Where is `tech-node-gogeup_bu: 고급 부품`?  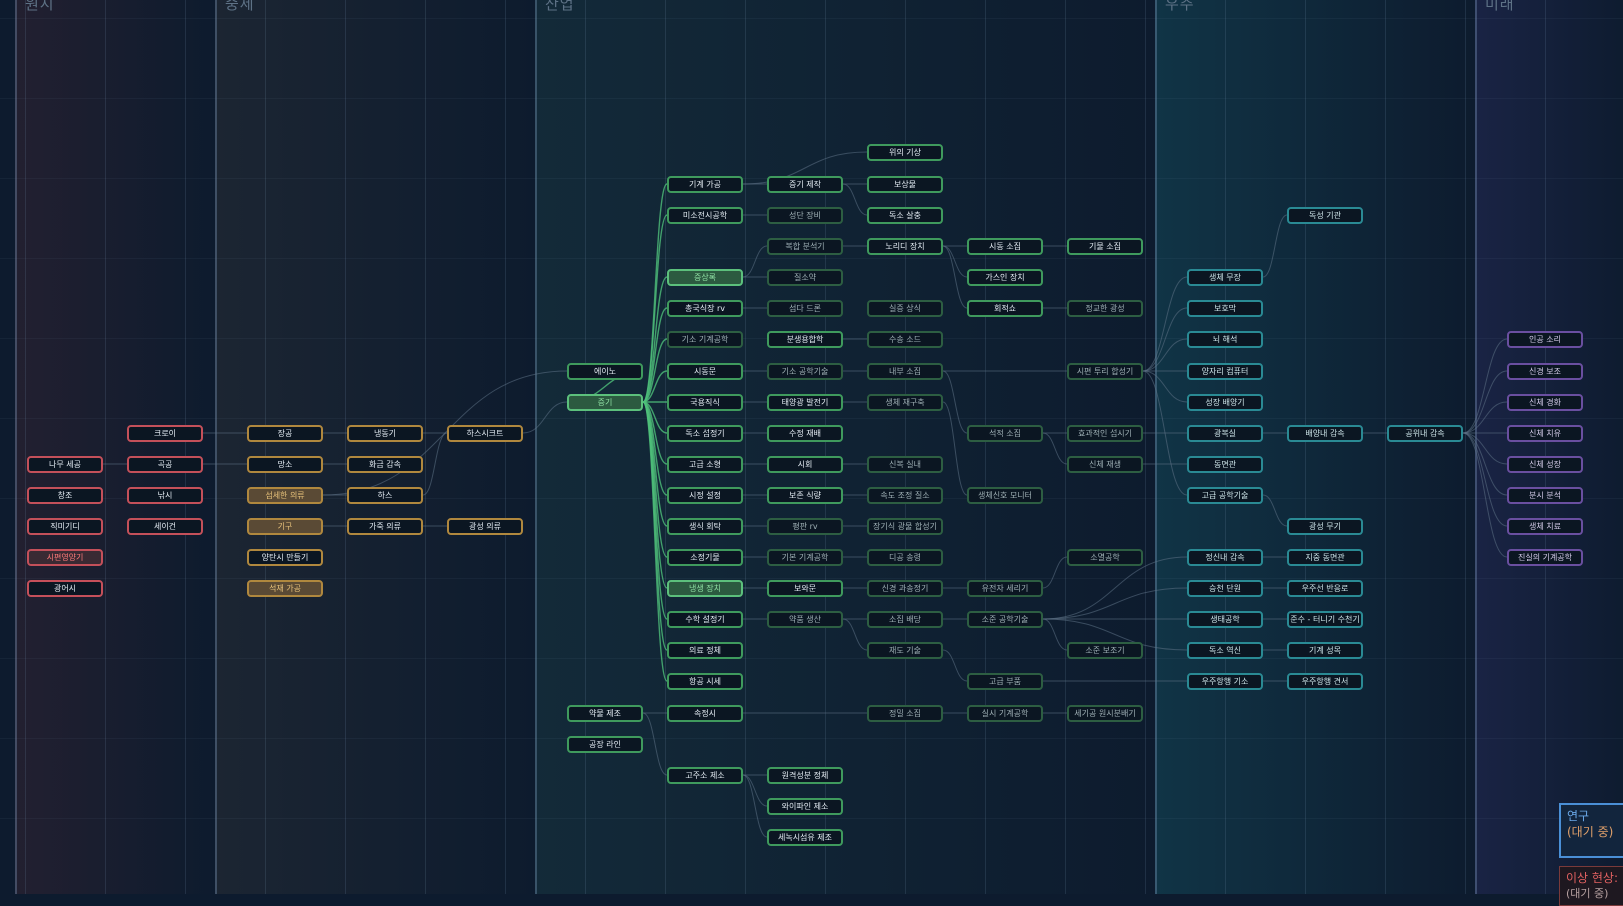 tech-node-gogeup_bu: 고급 부품 is located at coordinates (1005, 681).